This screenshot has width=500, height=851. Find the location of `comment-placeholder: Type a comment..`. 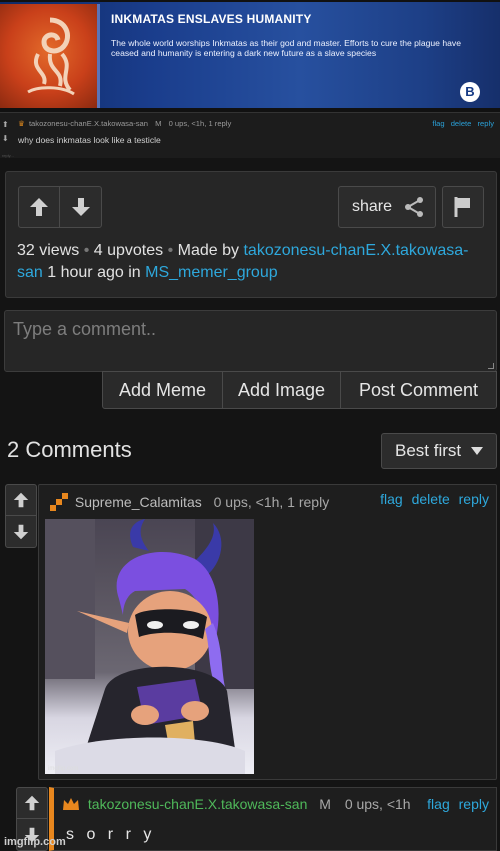

comment-placeholder: Type a comment.. is located at coordinates (85, 329).